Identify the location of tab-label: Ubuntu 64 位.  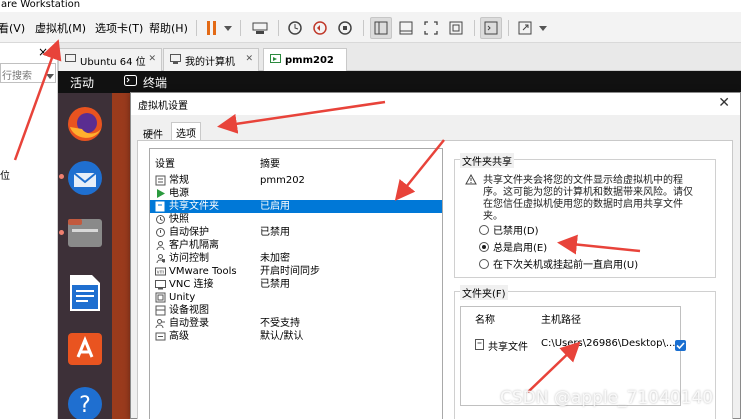
(113, 62).